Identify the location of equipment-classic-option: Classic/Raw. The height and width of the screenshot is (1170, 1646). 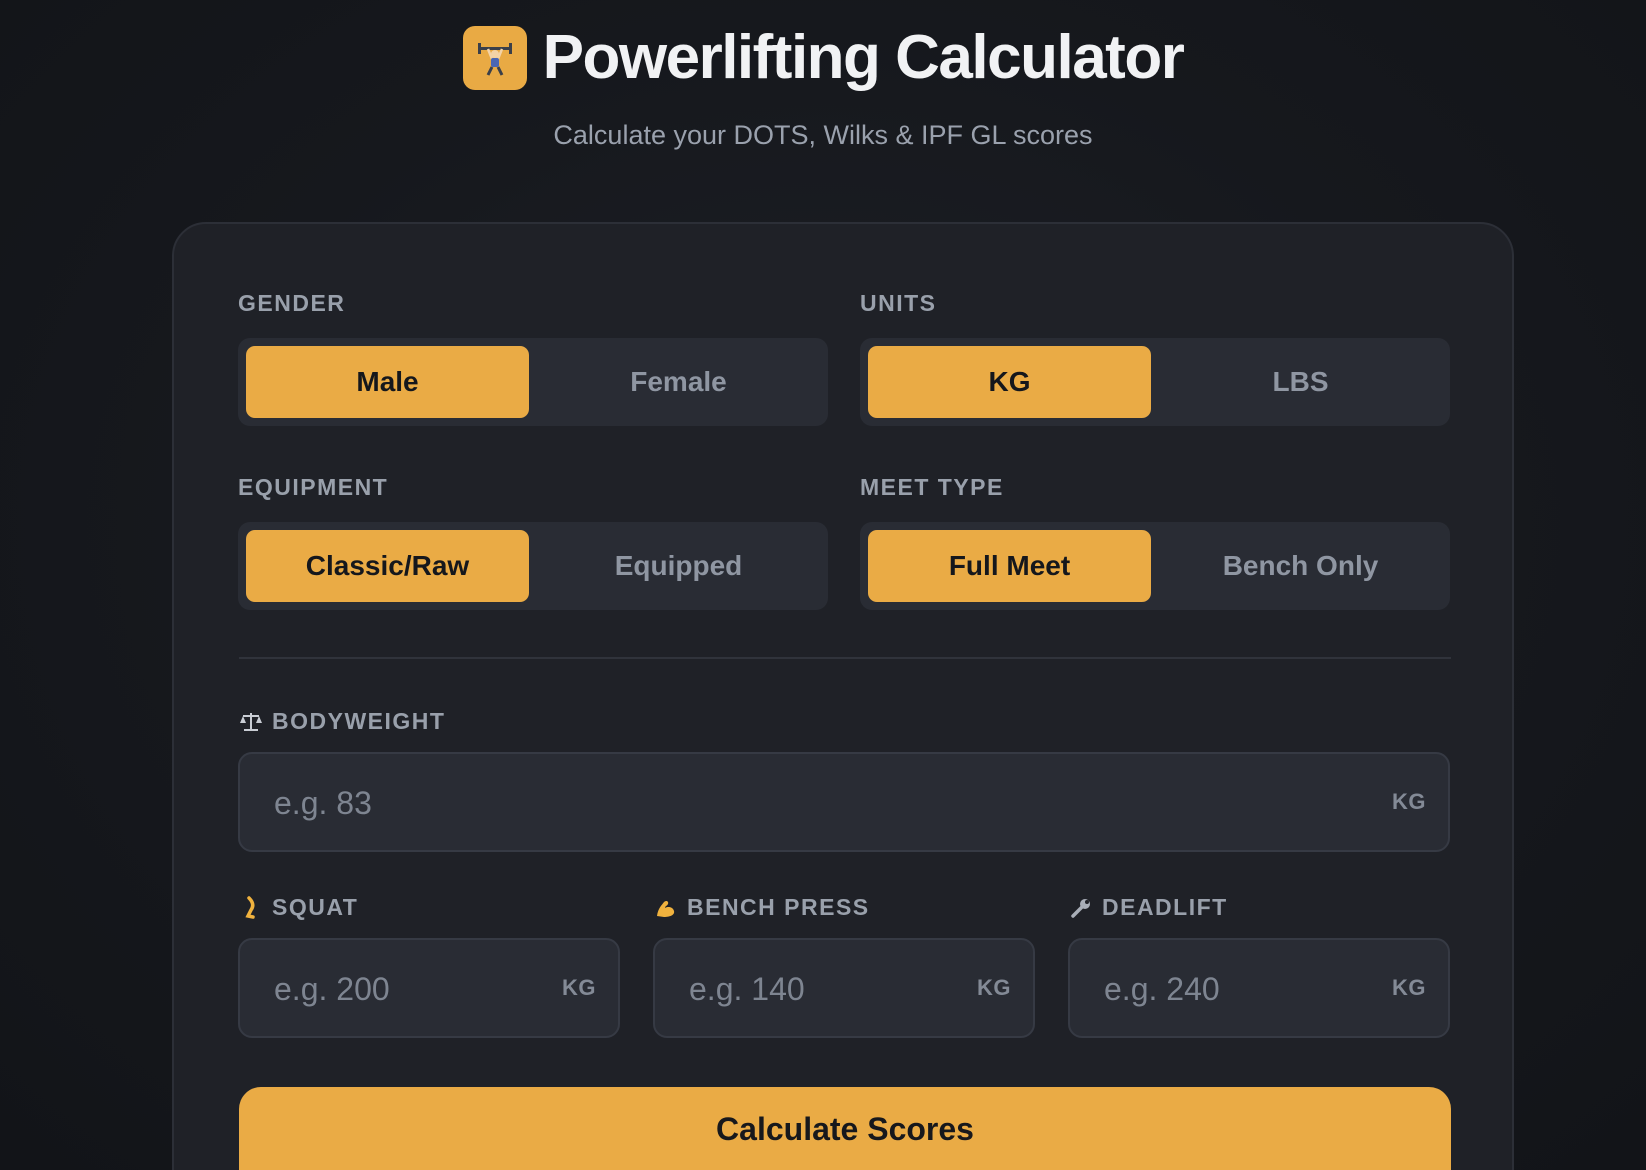
(387, 566).